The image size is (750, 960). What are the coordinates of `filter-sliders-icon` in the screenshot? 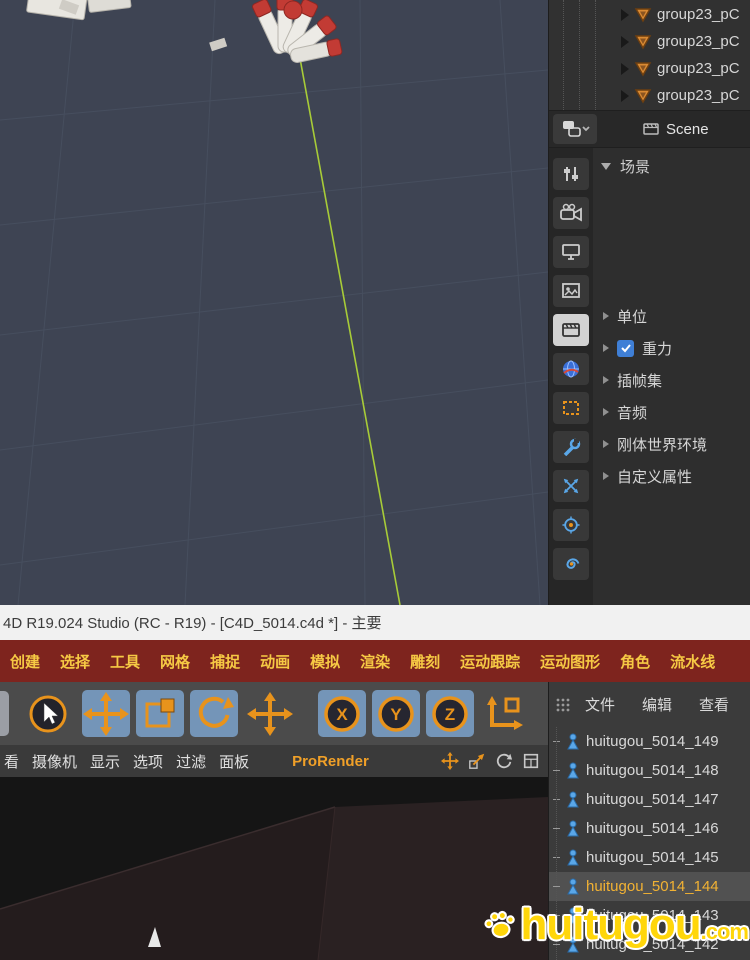 It's located at (571, 174).